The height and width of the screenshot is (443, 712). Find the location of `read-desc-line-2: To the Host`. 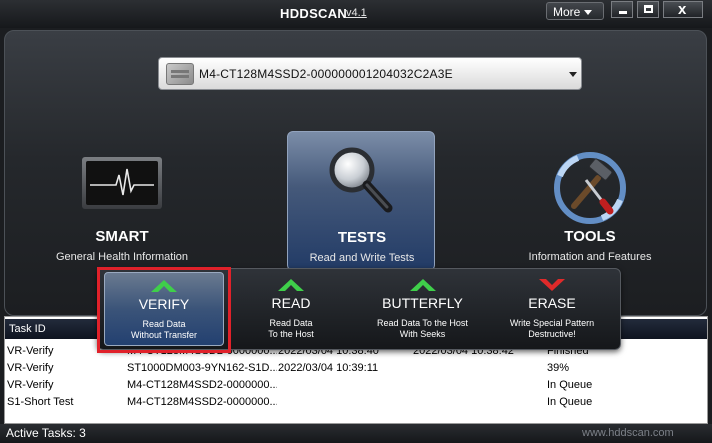

read-desc-line-2: To the Host is located at coordinates (291, 334).